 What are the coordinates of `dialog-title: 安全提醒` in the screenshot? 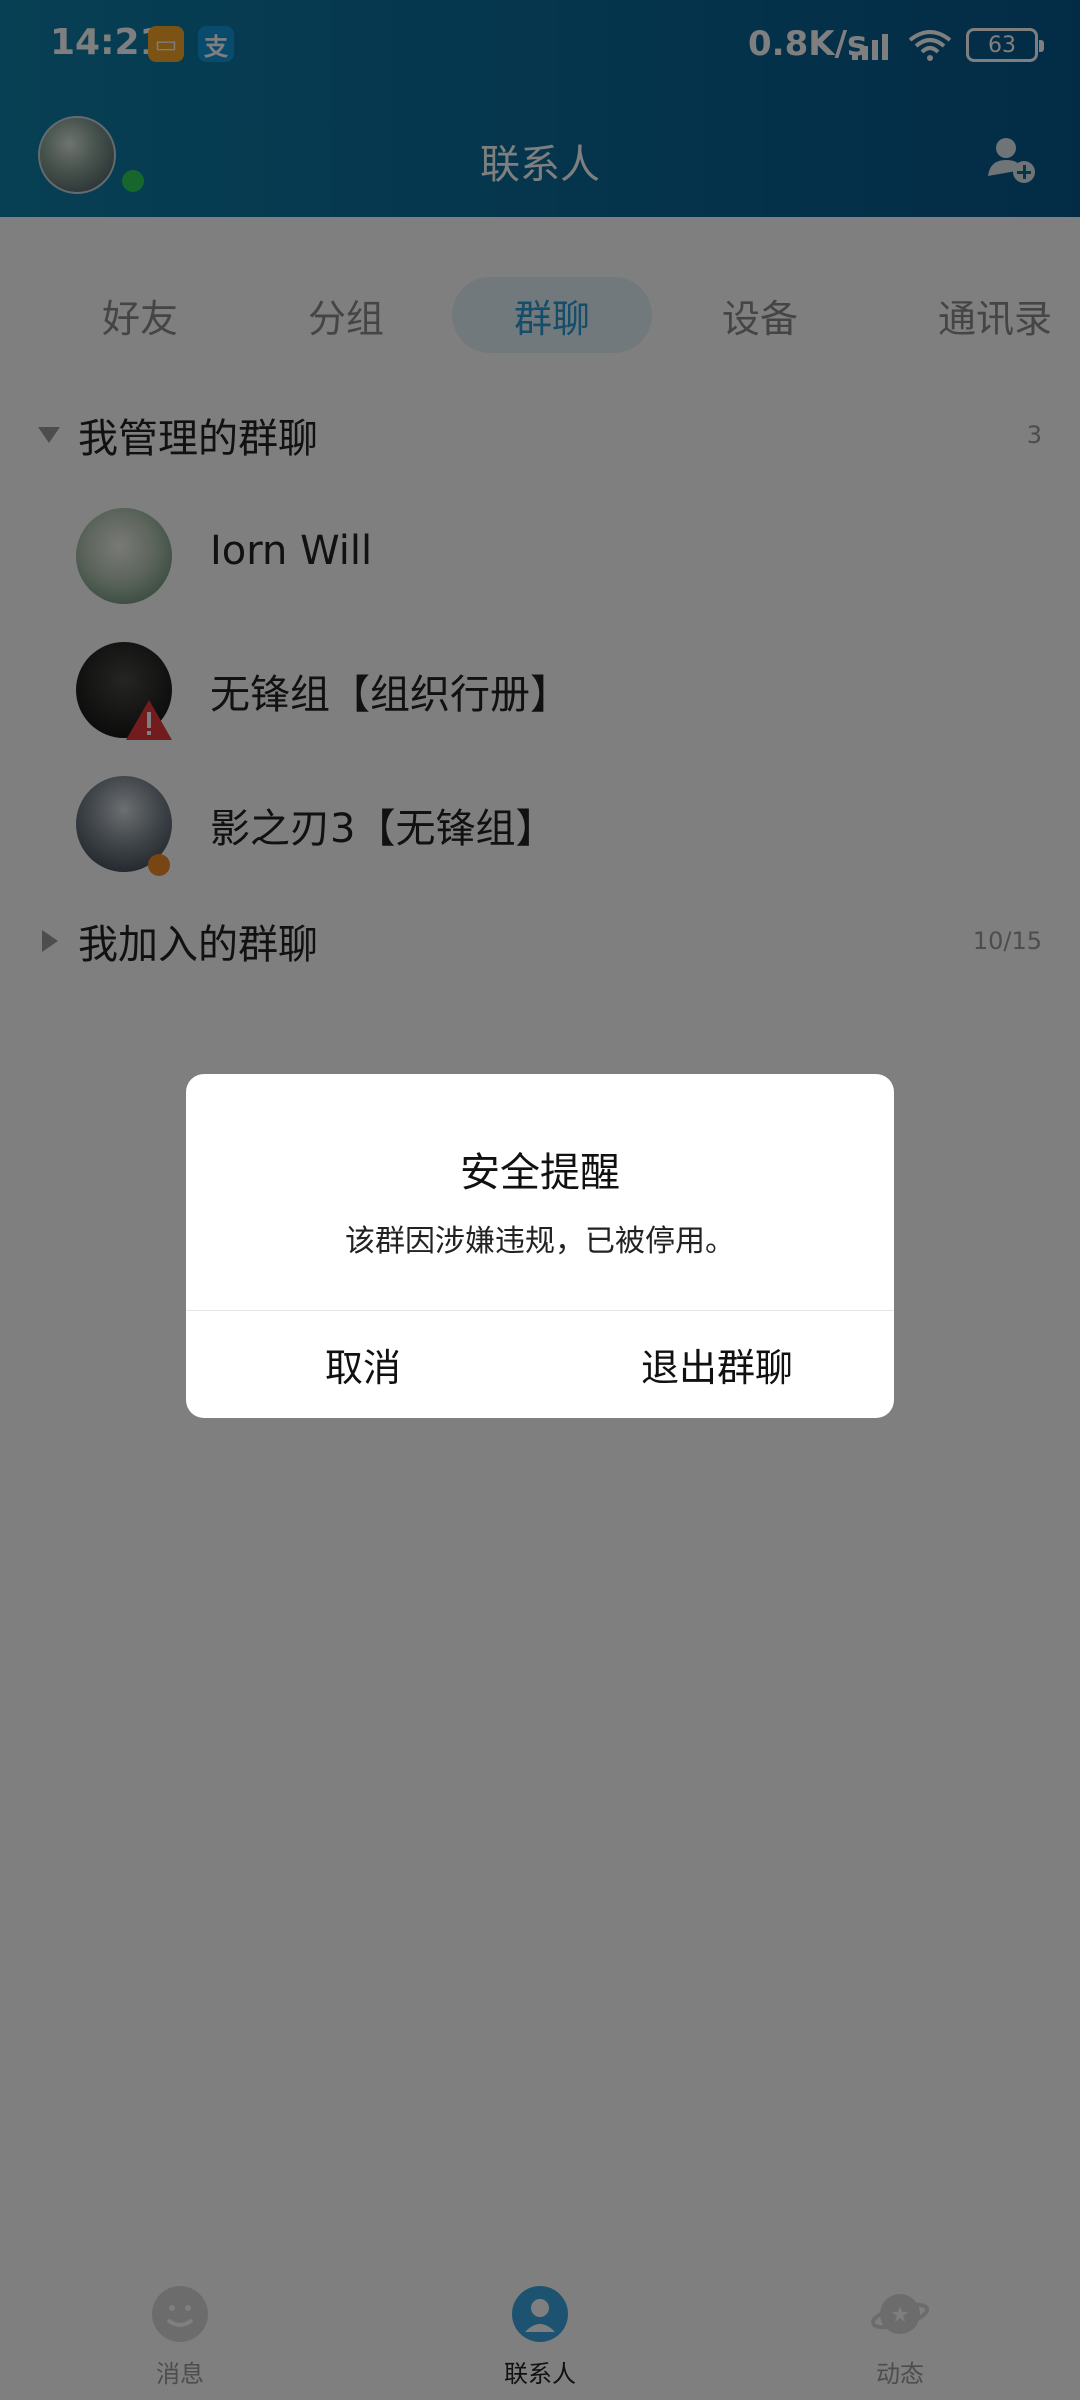 It's located at (540, 1173).